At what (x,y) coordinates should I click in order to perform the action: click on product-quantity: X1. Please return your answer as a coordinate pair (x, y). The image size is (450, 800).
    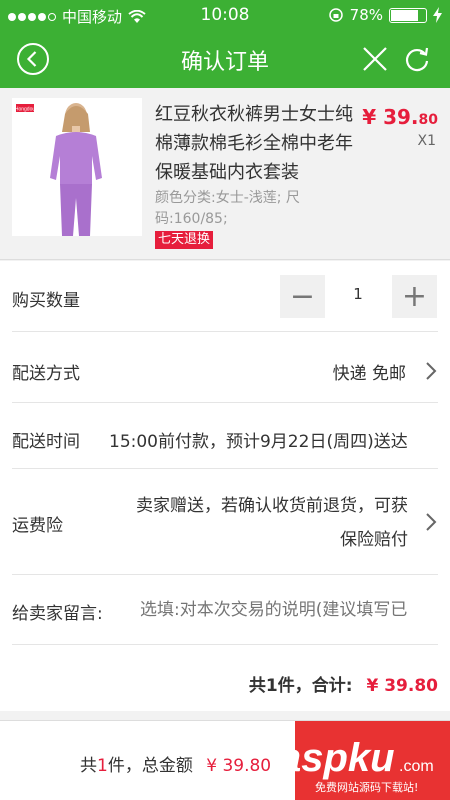
    Looking at the image, I should click on (427, 141).